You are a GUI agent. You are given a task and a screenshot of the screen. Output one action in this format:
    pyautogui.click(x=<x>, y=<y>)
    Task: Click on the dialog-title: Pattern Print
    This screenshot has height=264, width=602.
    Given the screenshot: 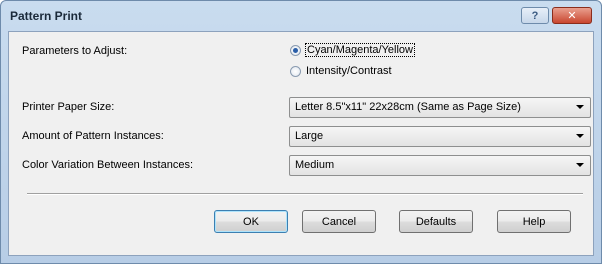 What is the action you would take?
    pyautogui.click(x=46, y=16)
    